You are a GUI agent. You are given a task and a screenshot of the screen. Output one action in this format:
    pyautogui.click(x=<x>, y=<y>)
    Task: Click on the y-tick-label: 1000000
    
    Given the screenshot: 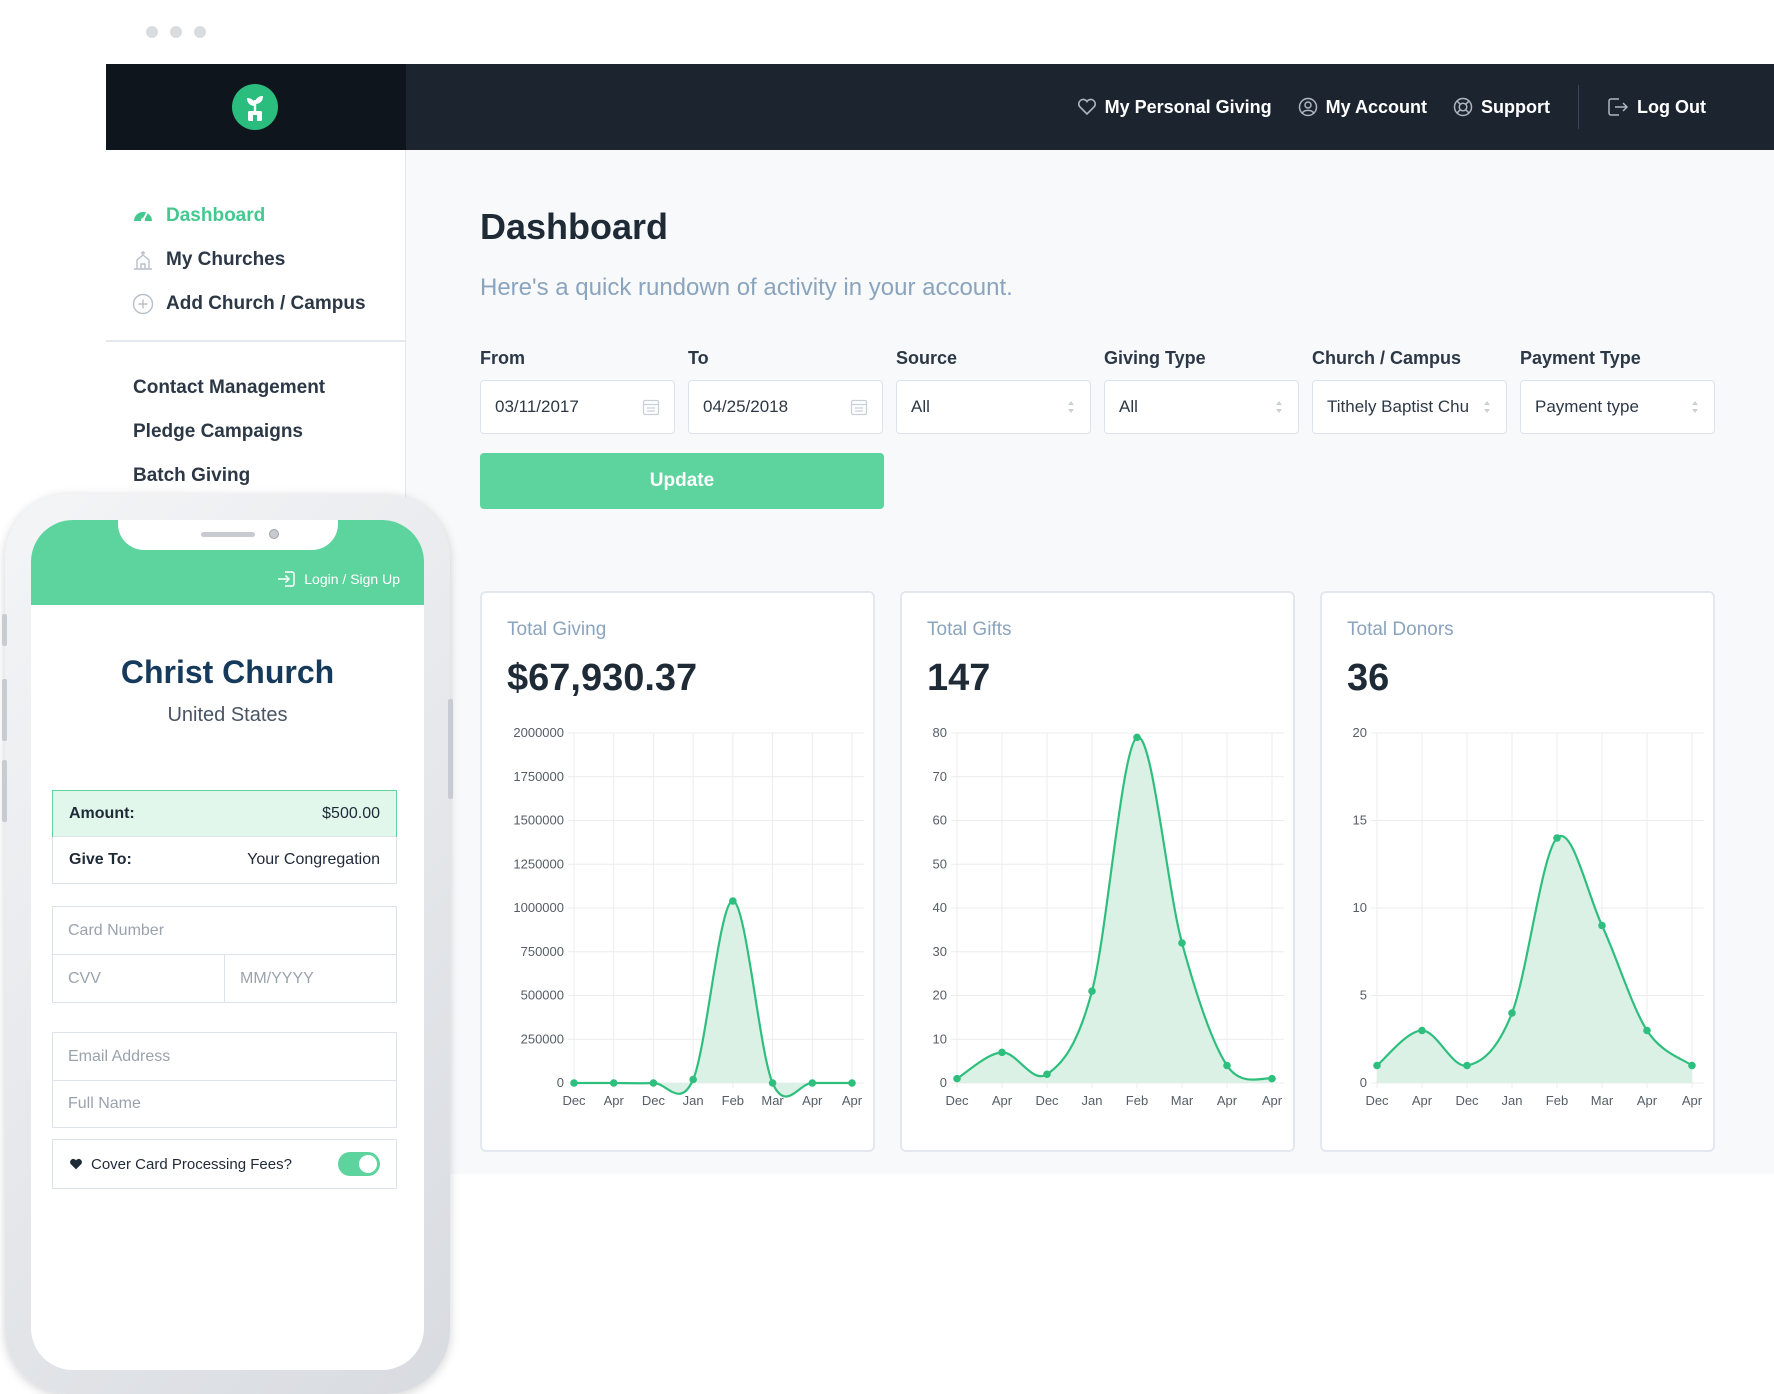 What is the action you would take?
    pyautogui.click(x=538, y=907)
    